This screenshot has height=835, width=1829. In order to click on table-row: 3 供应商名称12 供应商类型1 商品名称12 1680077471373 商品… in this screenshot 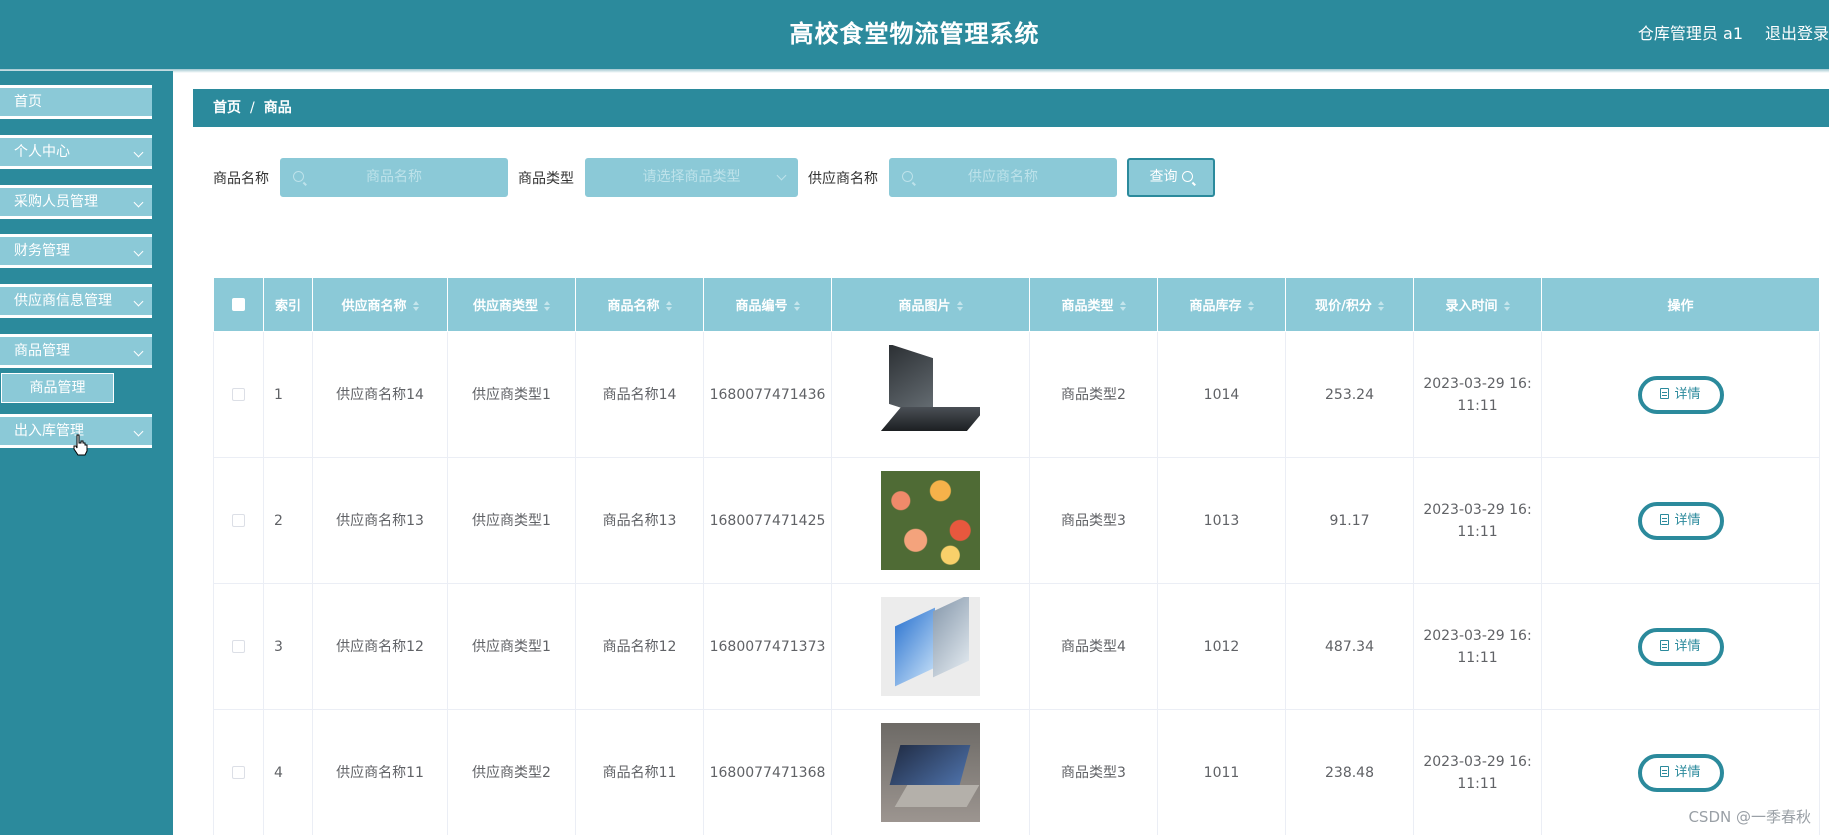, I will do `click(1016, 646)`.